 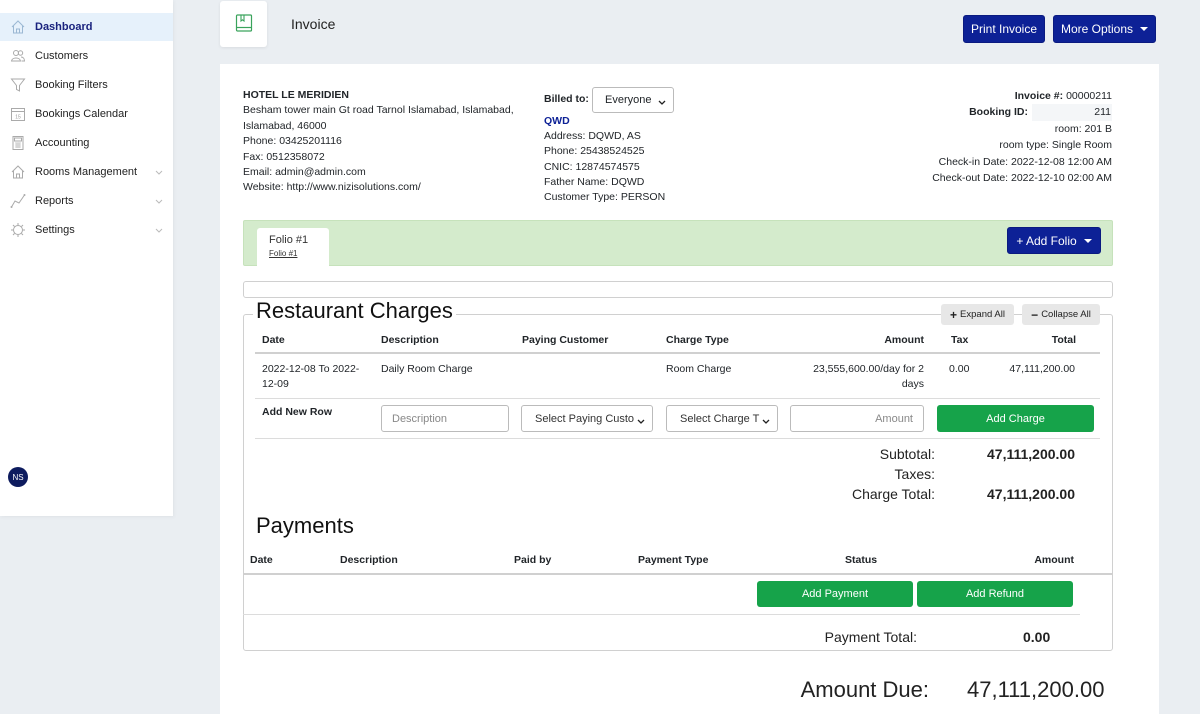 What do you see at coordinates (699, 369) in the screenshot?
I see `charge-type: Room Charge` at bounding box center [699, 369].